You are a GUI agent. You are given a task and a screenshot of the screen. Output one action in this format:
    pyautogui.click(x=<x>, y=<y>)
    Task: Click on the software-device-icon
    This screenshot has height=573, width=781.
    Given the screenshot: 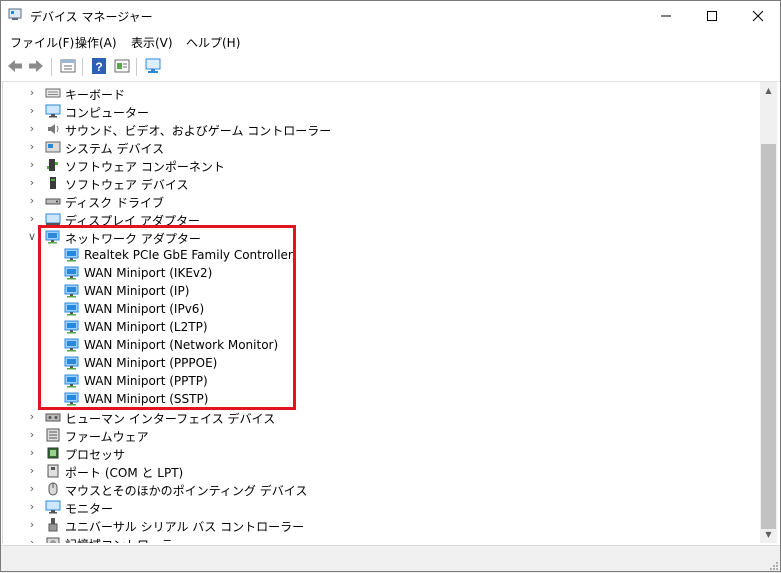 What is the action you would take?
    pyautogui.click(x=53, y=183)
    